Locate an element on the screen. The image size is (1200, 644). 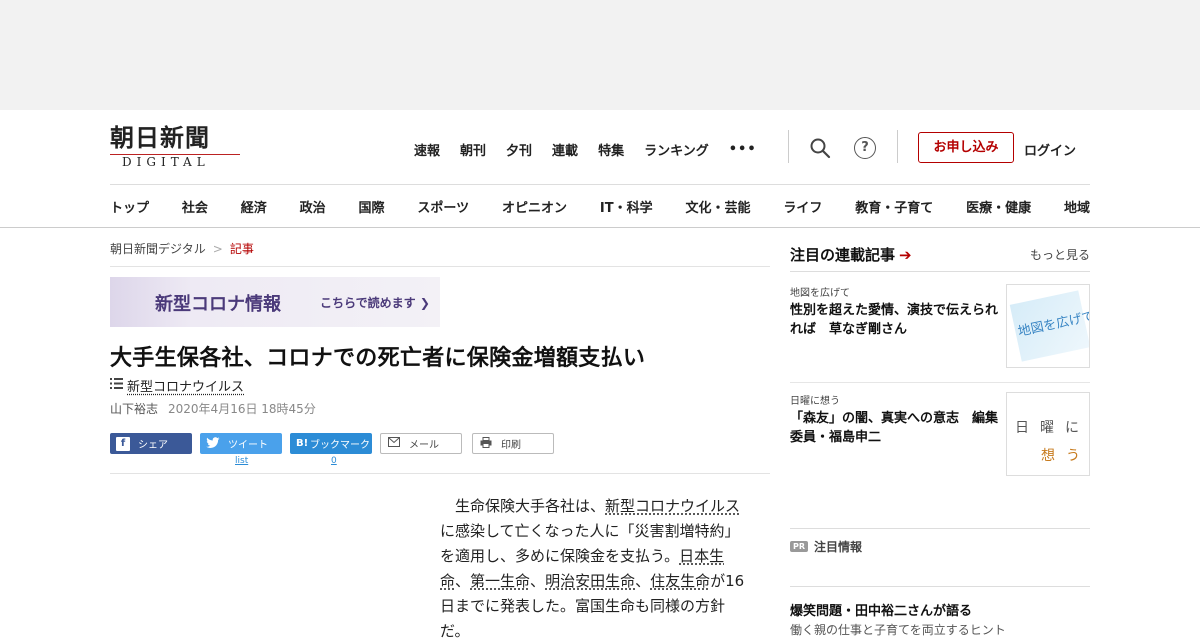
site-logo: 朝日新聞 DIGITAL is located at coordinates (175, 148).